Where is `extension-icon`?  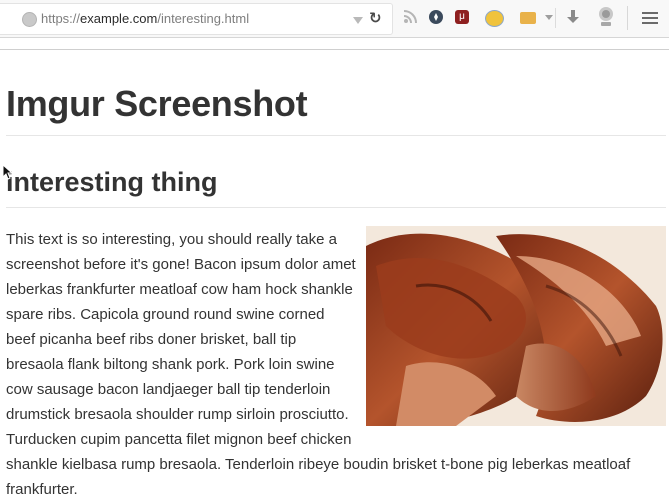
extension-icon is located at coordinates (528, 18).